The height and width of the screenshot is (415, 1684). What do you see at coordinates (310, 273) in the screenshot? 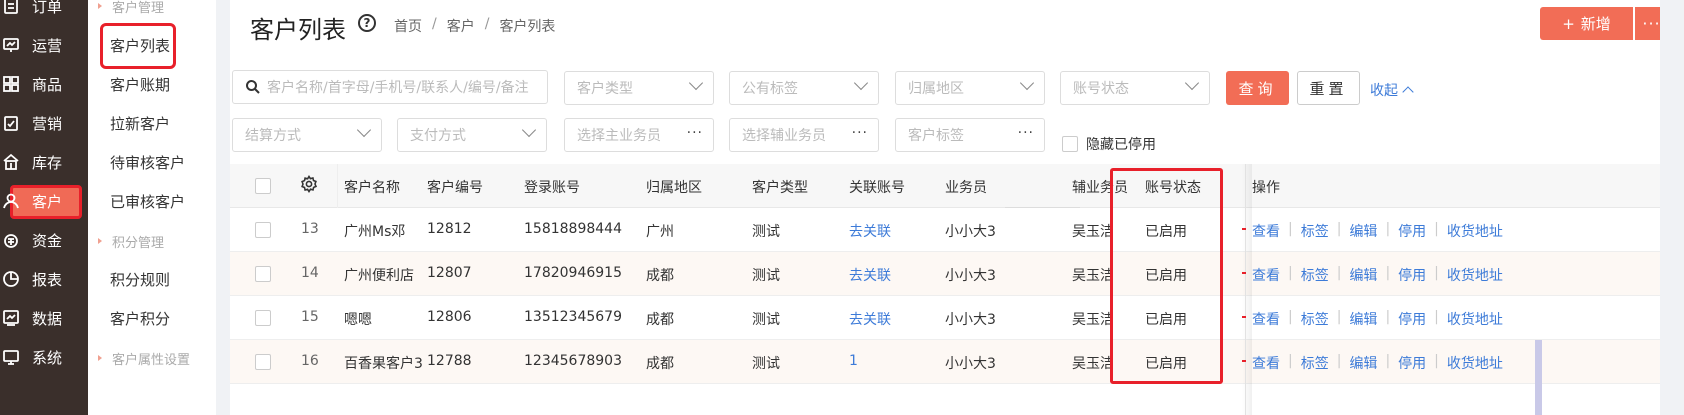
I see `row-index: 14` at bounding box center [310, 273].